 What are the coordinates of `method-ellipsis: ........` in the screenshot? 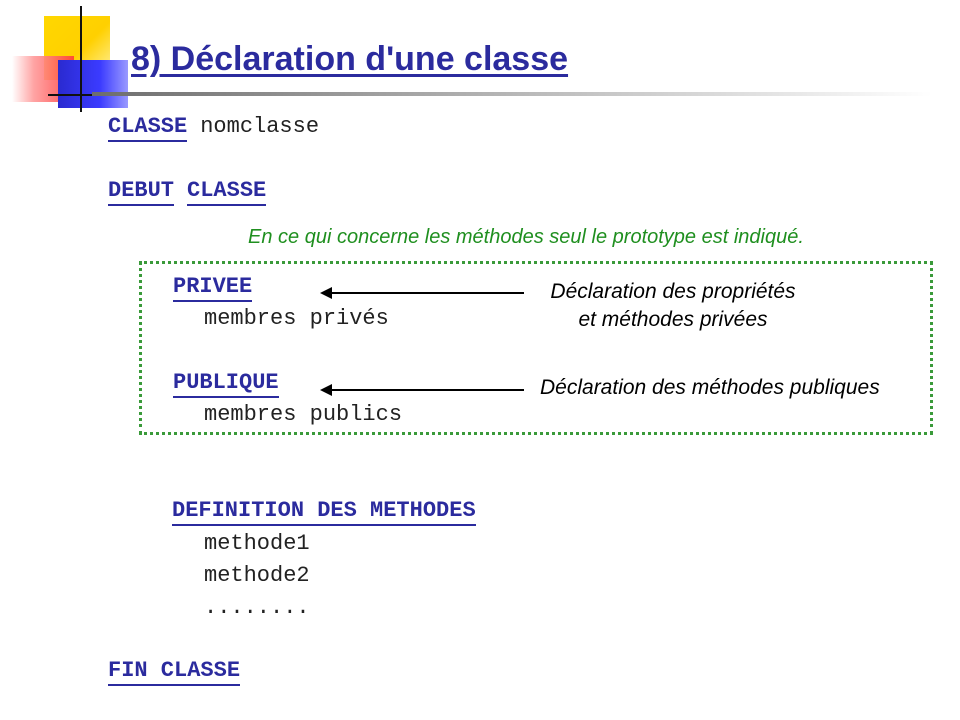 It's located at (257, 607).